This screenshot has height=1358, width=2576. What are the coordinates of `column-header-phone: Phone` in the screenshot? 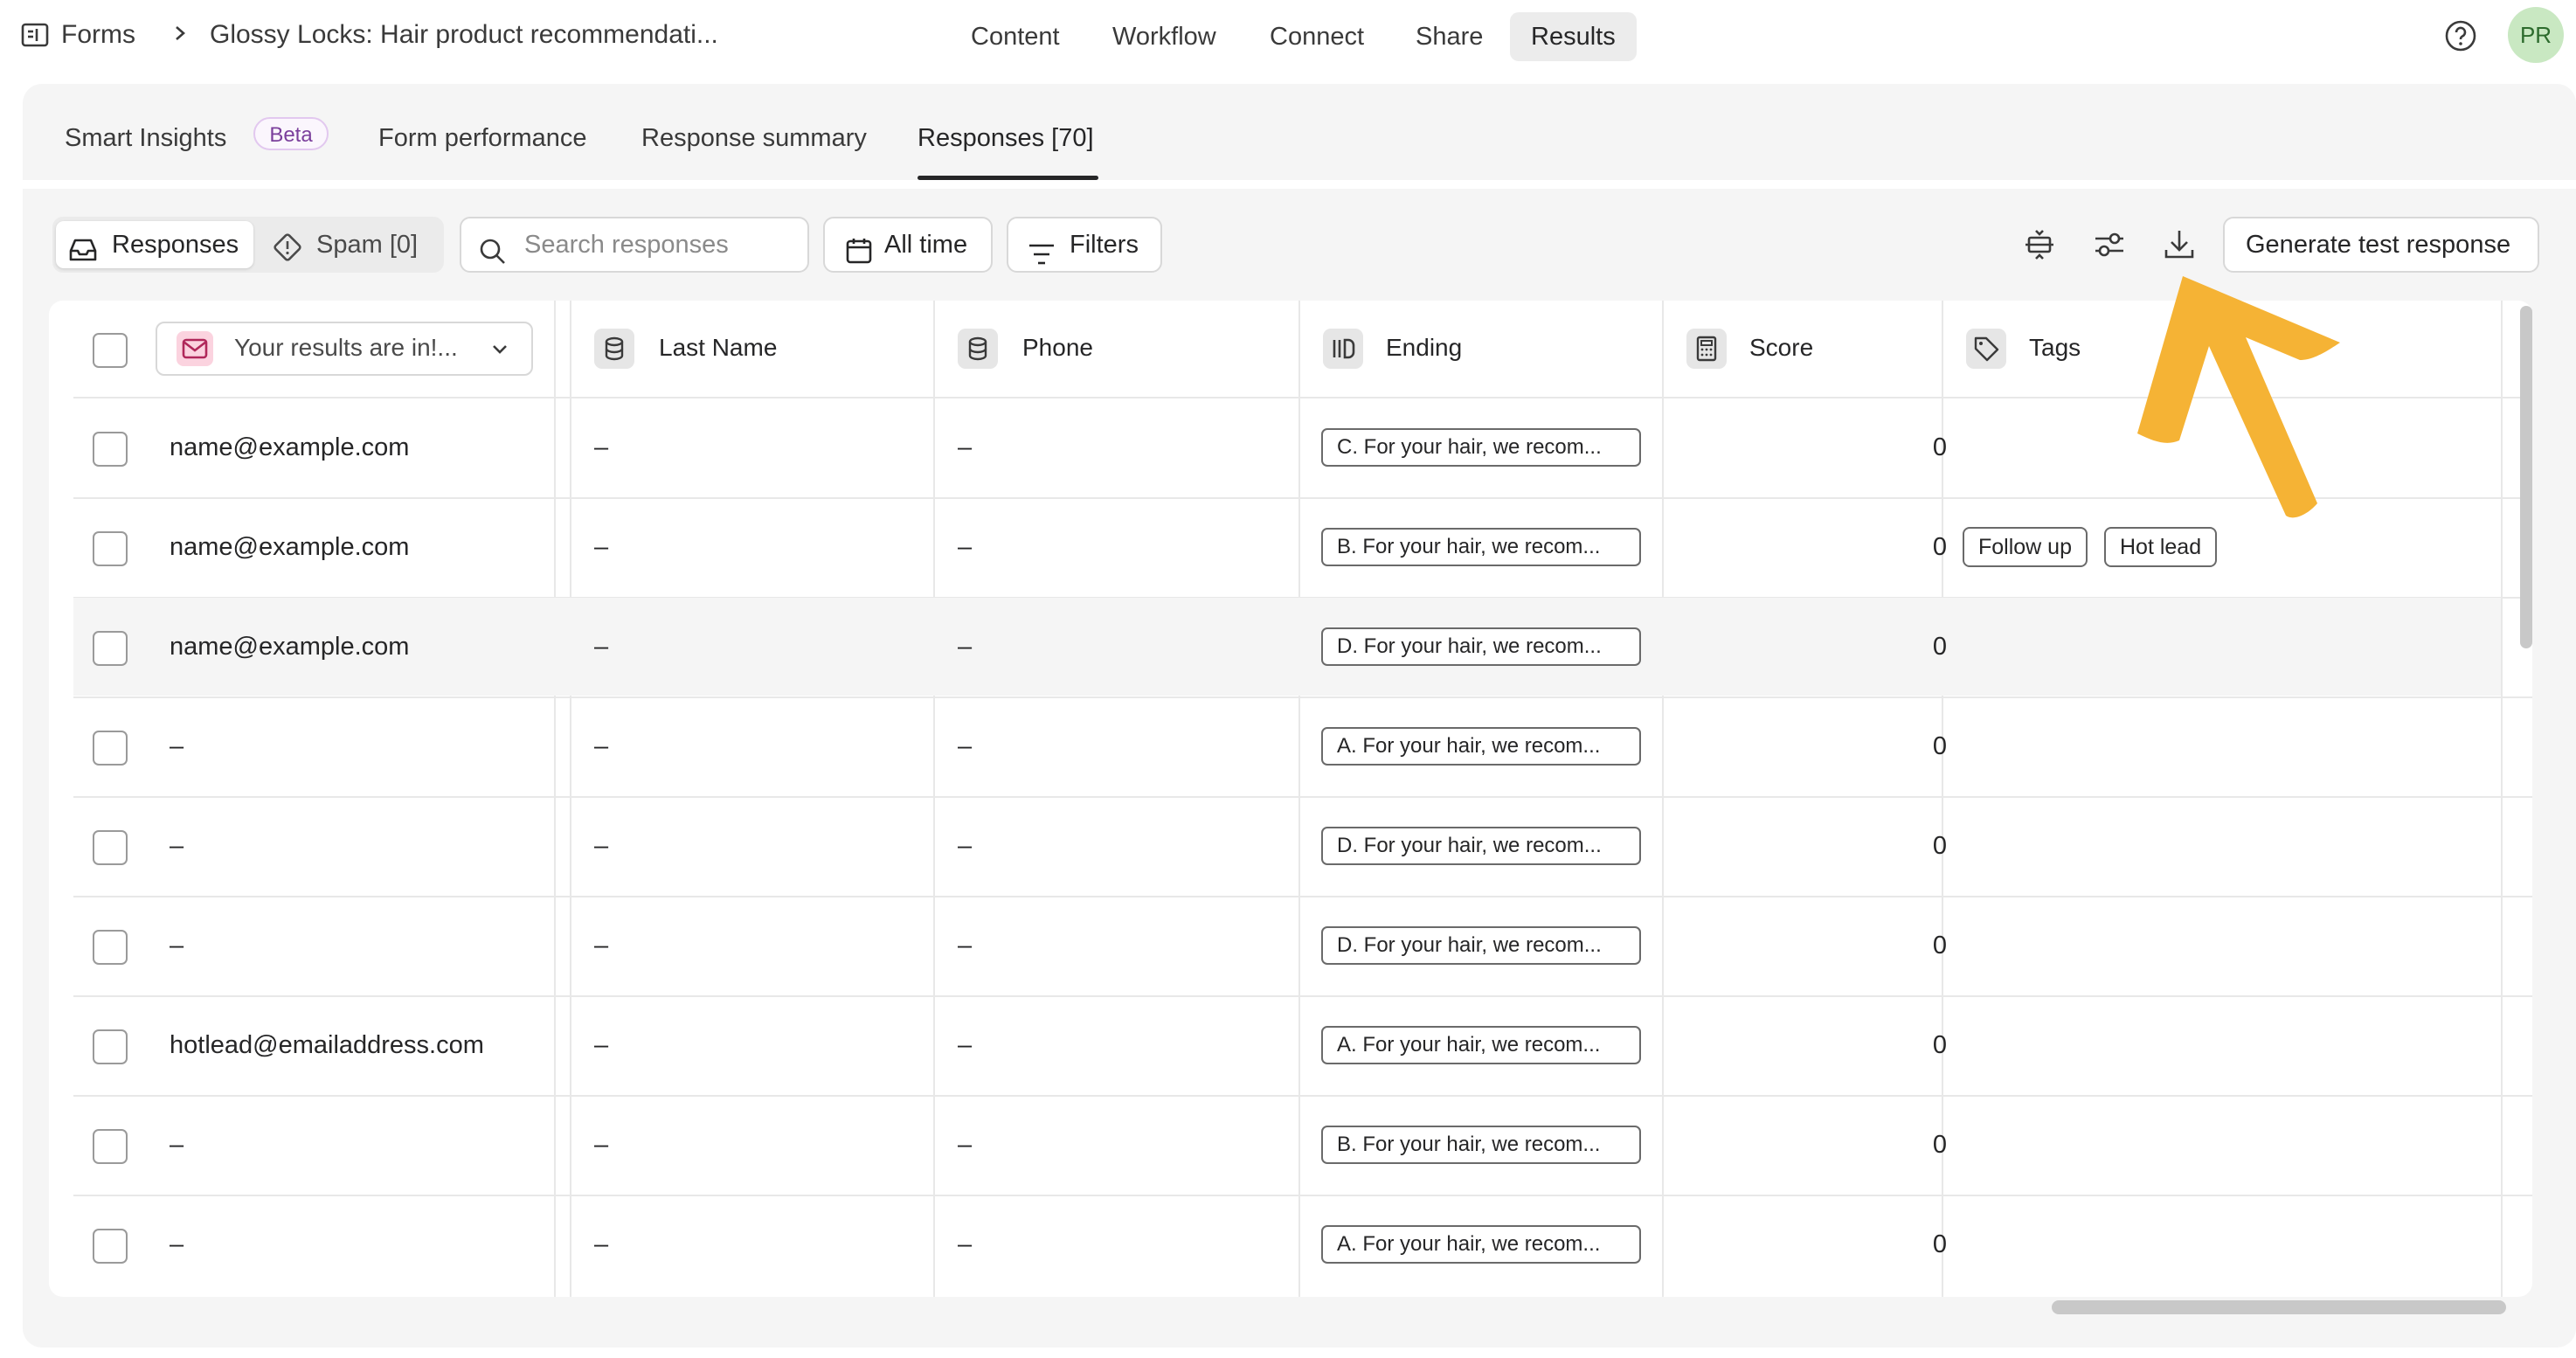 It's located at (1057, 348).